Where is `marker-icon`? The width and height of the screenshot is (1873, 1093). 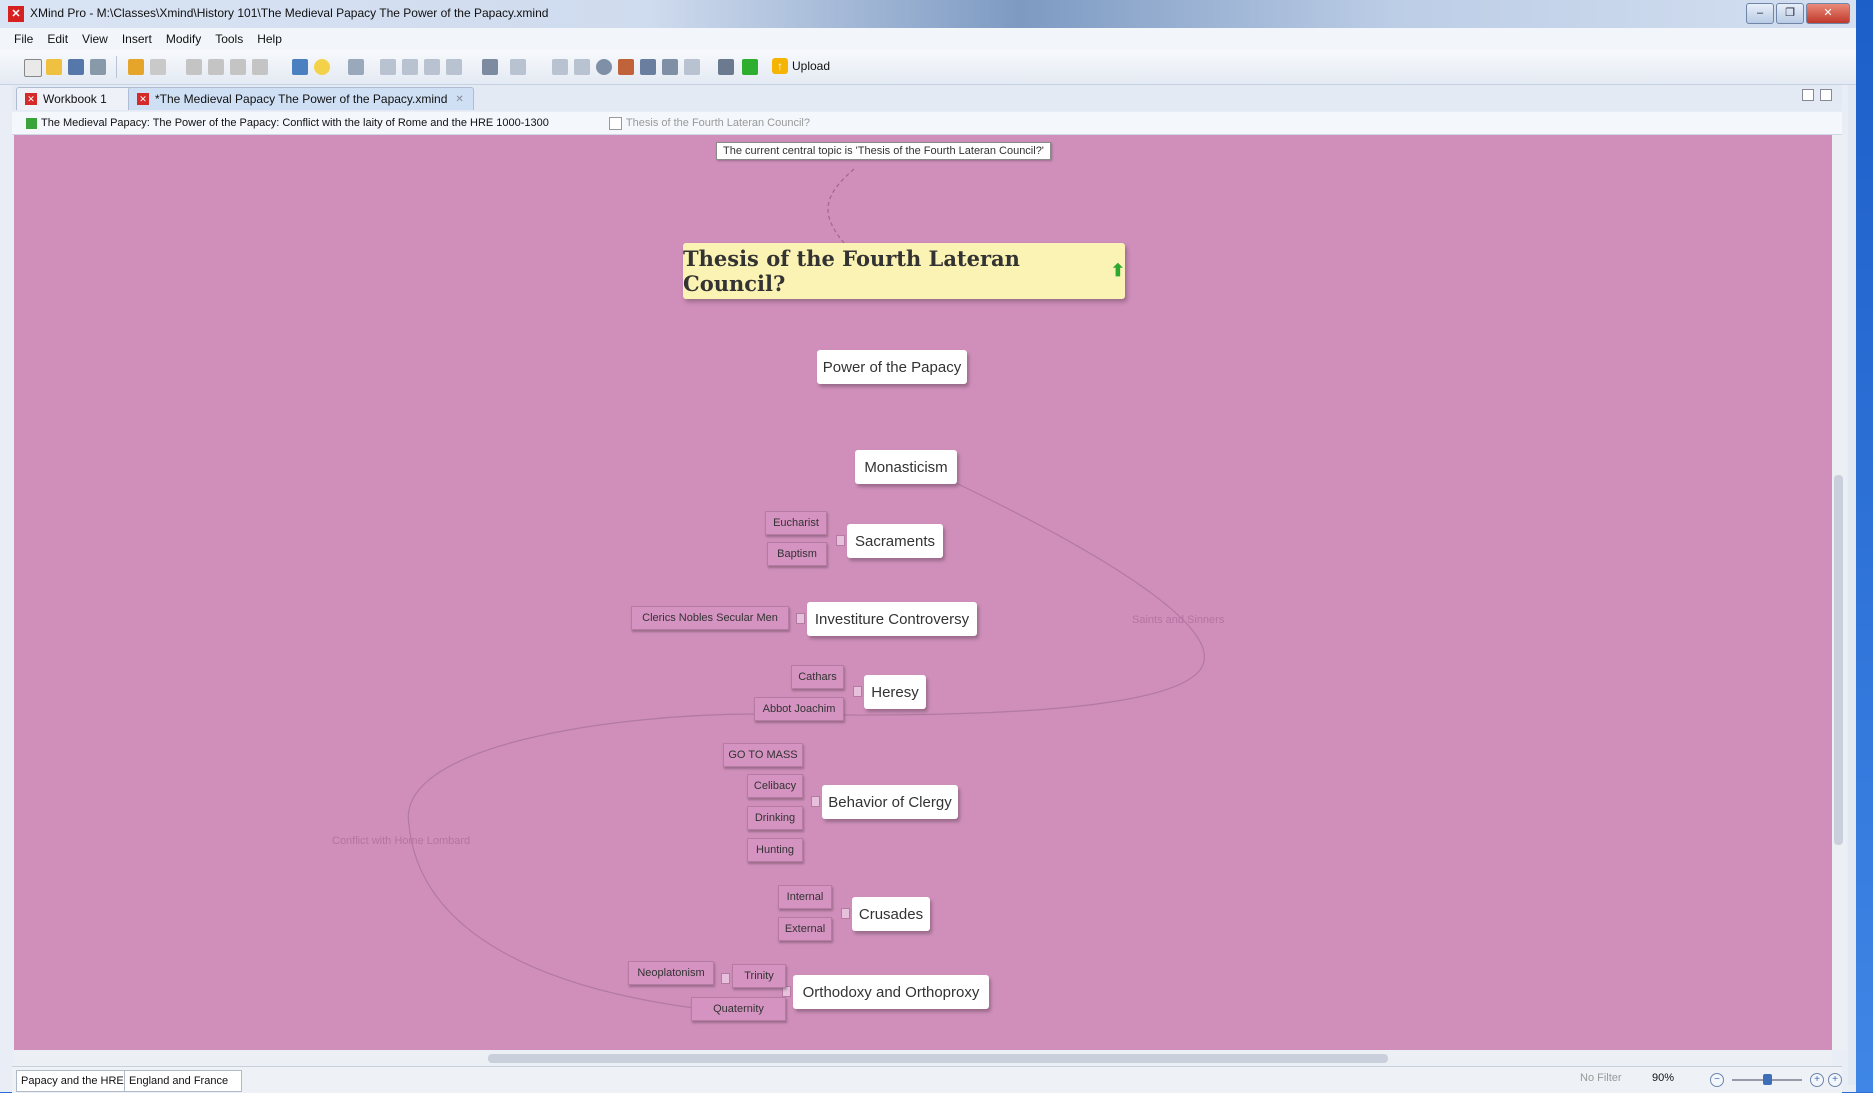
marker-icon is located at coordinates (582, 67).